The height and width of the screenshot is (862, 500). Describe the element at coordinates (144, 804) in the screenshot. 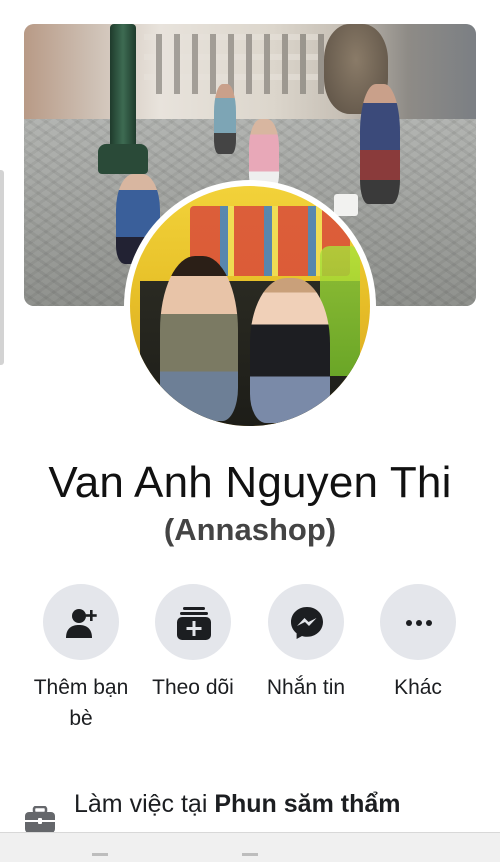

I see `work-prefix: Làm việc tại` at that location.